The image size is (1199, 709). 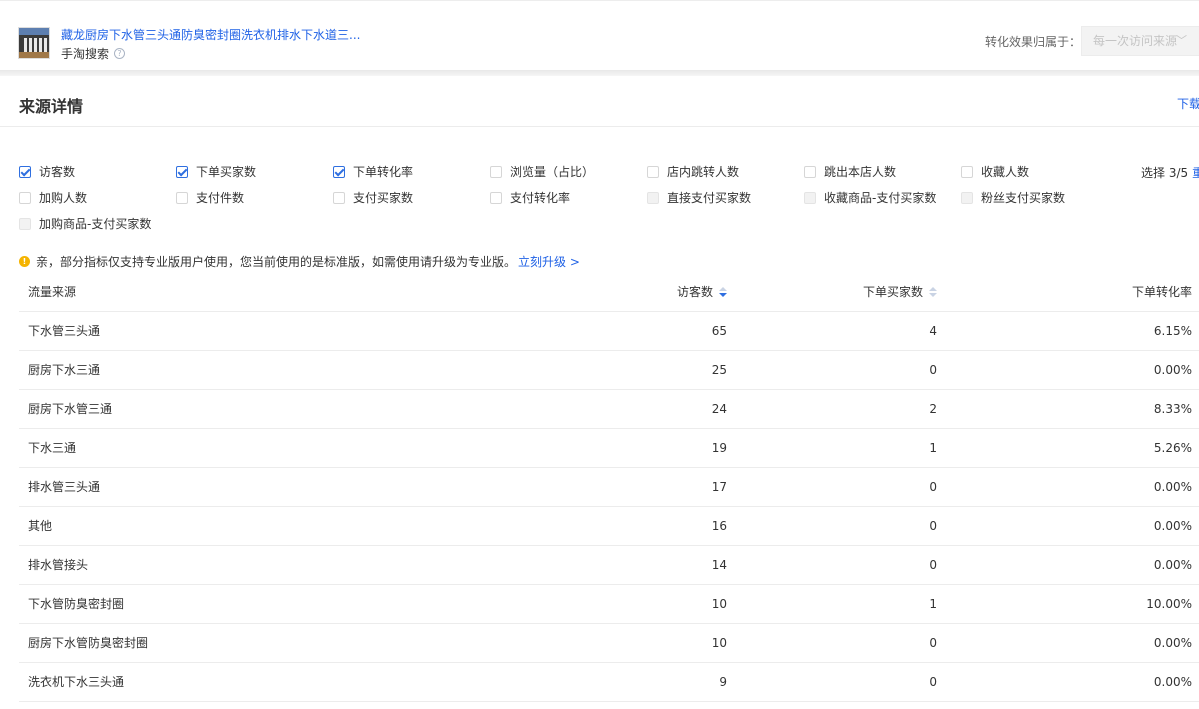 I want to click on metric-option: 粉丝支付买家数, so click(x=1013, y=197).